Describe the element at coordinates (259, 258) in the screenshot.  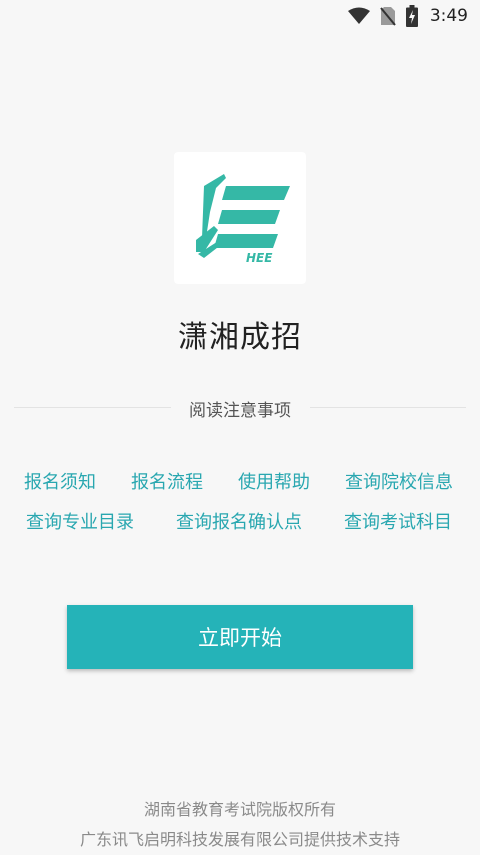
I see `logo-caption: HEE` at that location.